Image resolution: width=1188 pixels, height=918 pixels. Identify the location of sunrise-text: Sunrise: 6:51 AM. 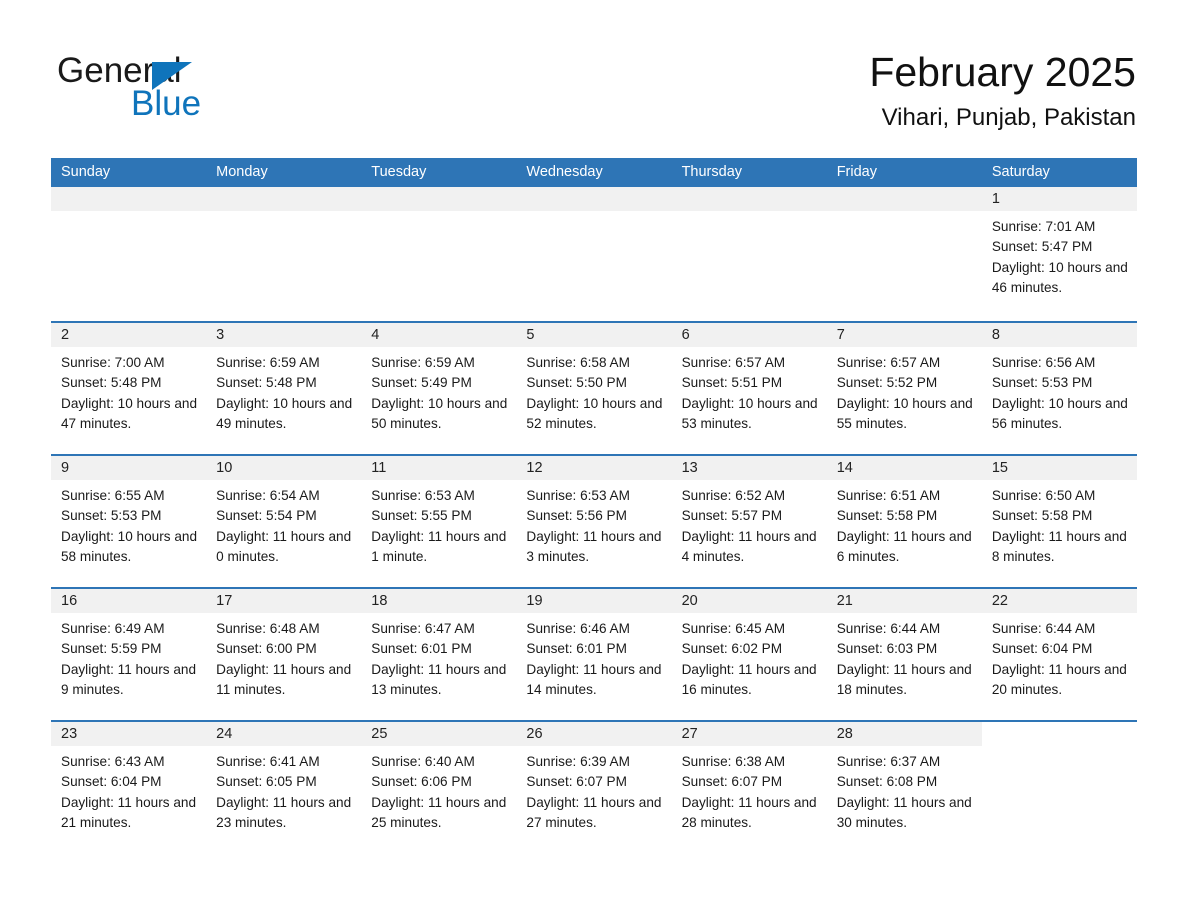
(888, 495).